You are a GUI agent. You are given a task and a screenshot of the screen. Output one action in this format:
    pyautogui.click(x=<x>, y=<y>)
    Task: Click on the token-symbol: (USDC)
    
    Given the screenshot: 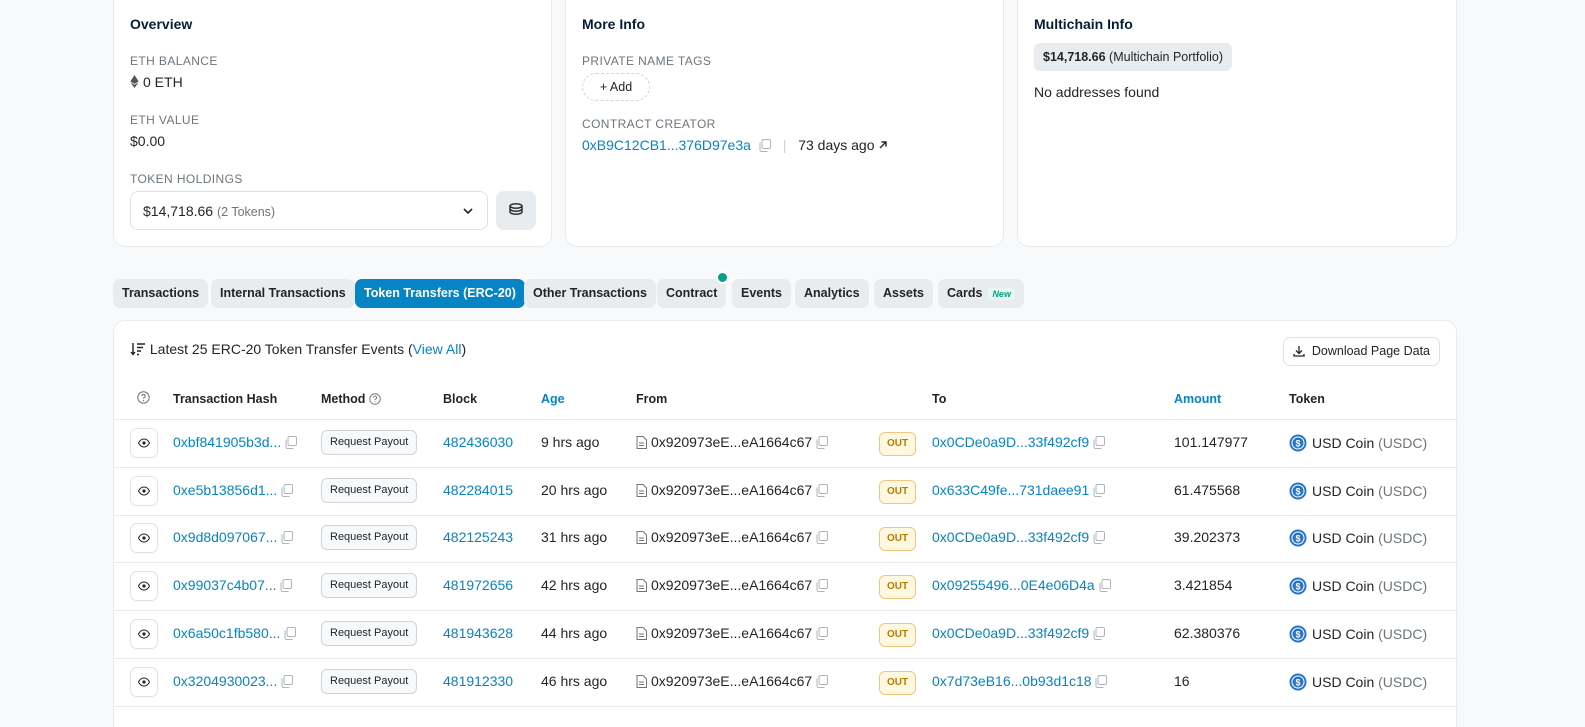 What is the action you would take?
    pyautogui.click(x=1403, y=443)
    